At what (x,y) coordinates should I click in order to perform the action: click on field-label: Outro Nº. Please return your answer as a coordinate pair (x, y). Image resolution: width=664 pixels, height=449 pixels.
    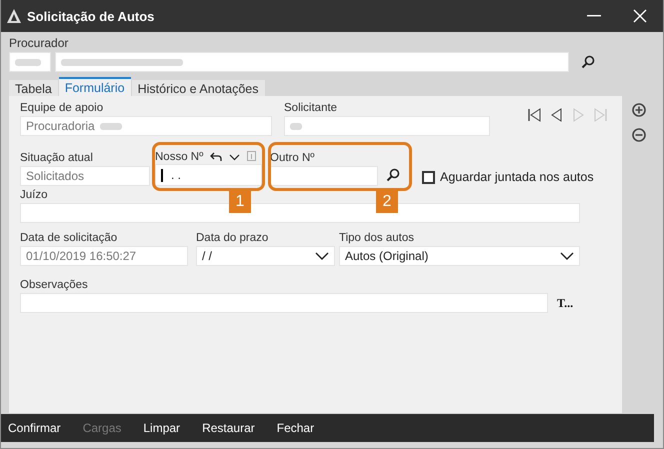
    Looking at the image, I should click on (292, 158).